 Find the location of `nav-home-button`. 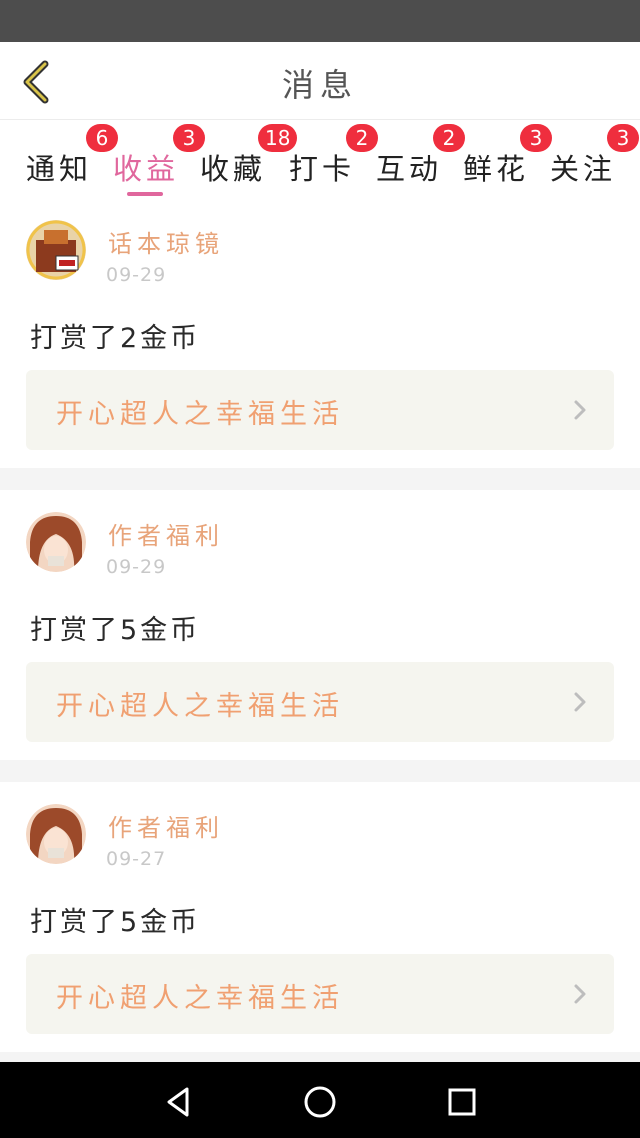

nav-home-button is located at coordinates (320, 1102).